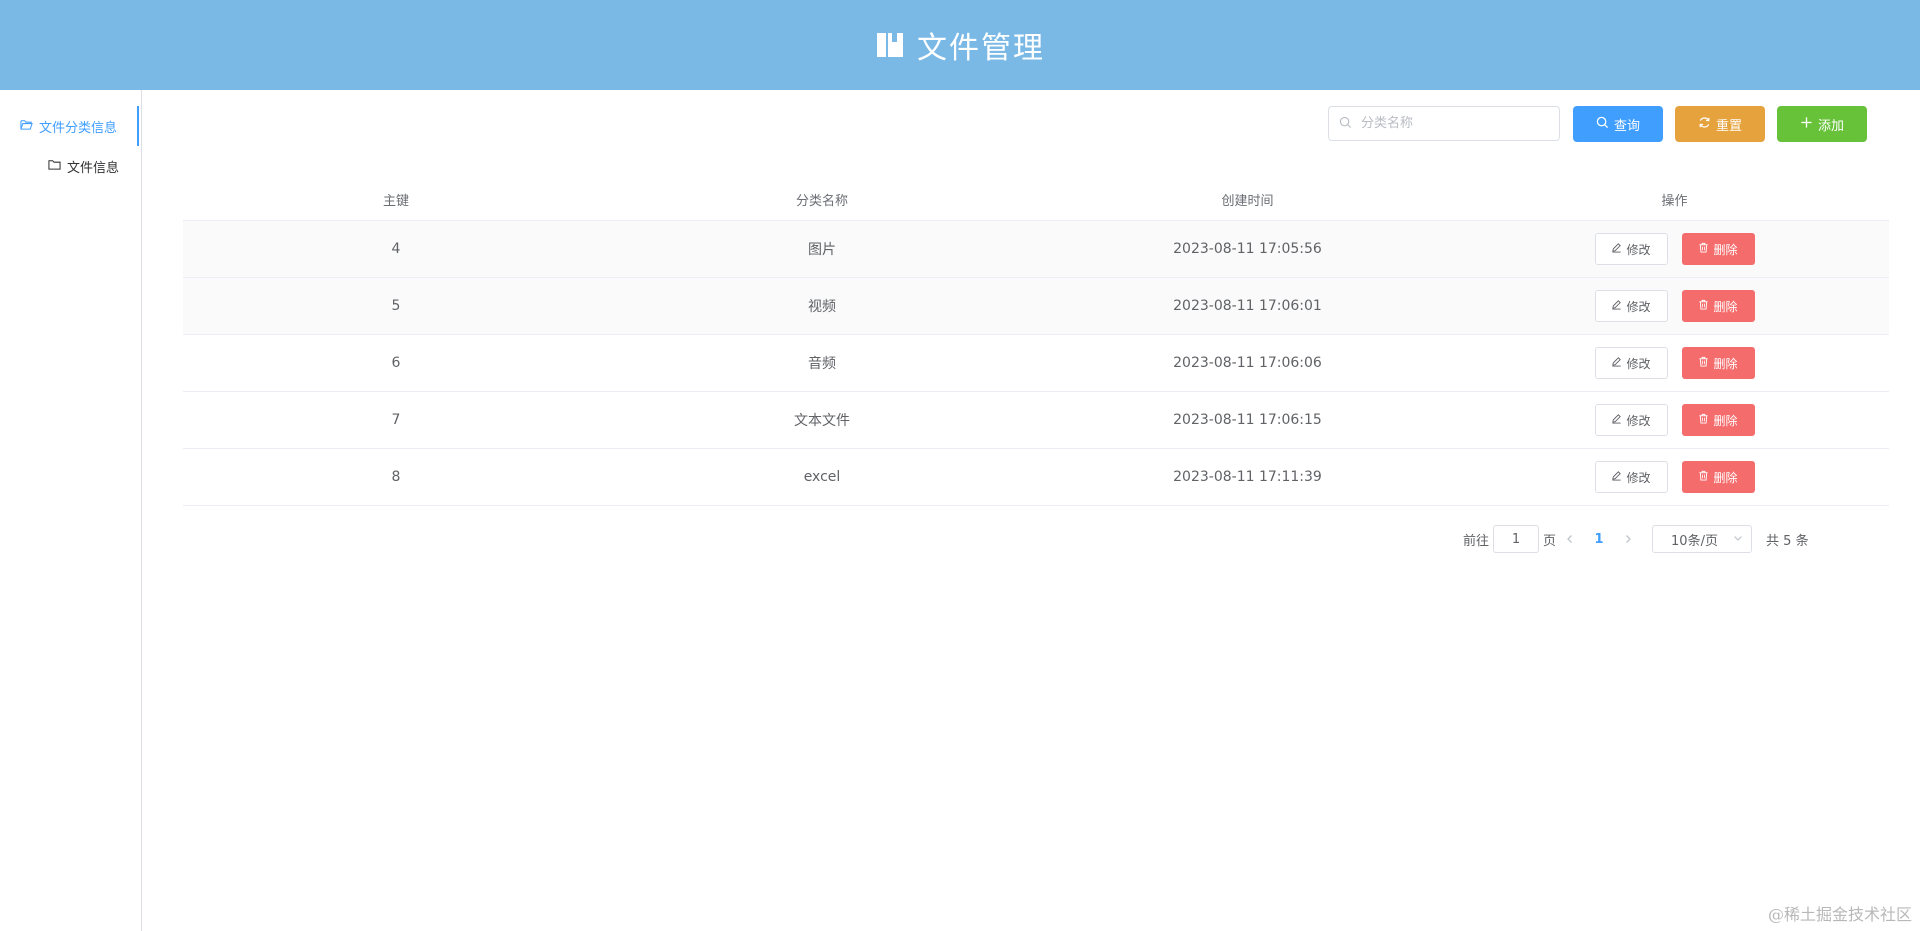 The width and height of the screenshot is (1920, 931). What do you see at coordinates (1036, 199) in the screenshot?
I see `table-header: 主键 分类名称 创建时间 操作` at bounding box center [1036, 199].